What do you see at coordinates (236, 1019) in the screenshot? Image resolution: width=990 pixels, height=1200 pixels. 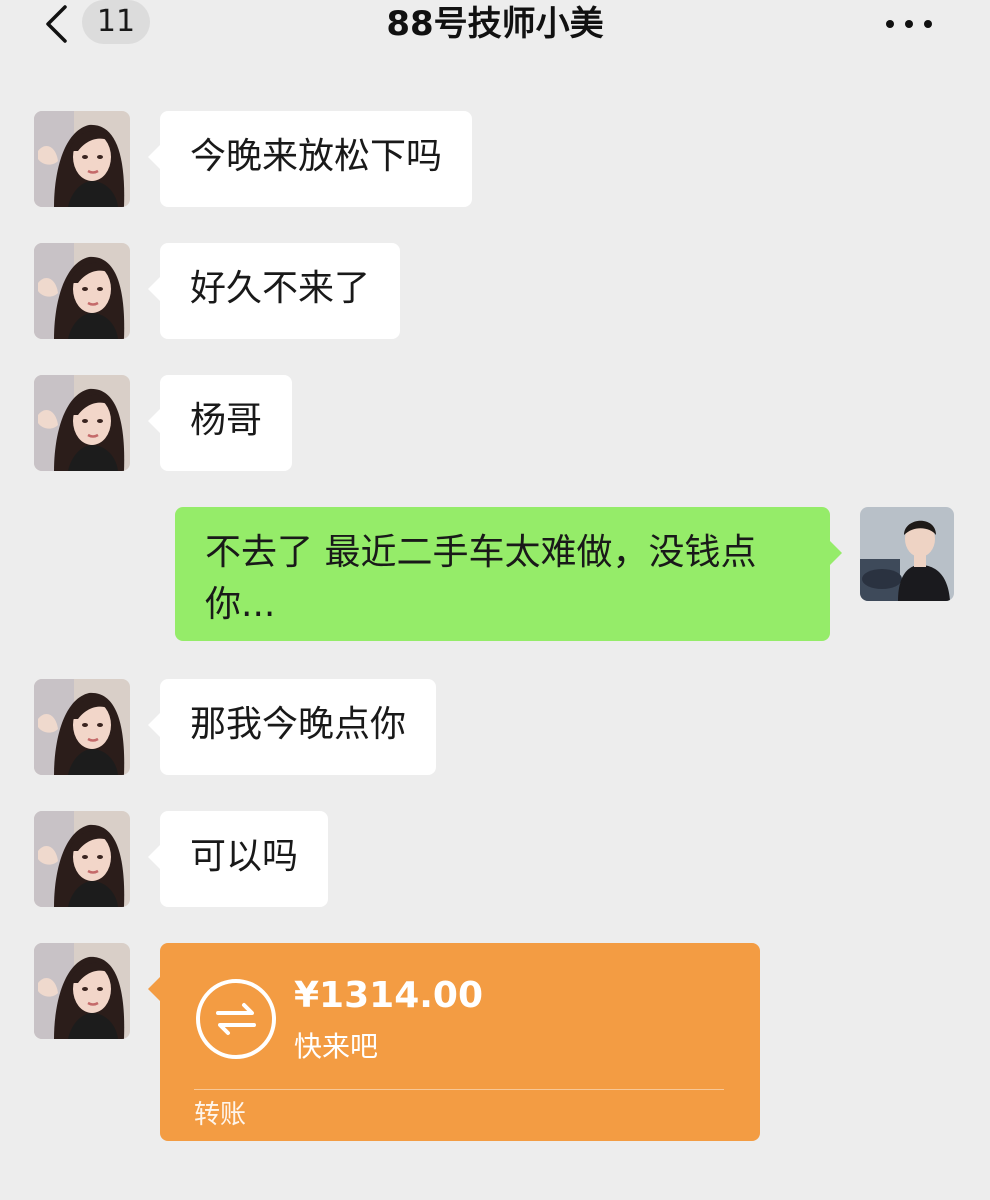 I see `transfer-arrows-icon` at bounding box center [236, 1019].